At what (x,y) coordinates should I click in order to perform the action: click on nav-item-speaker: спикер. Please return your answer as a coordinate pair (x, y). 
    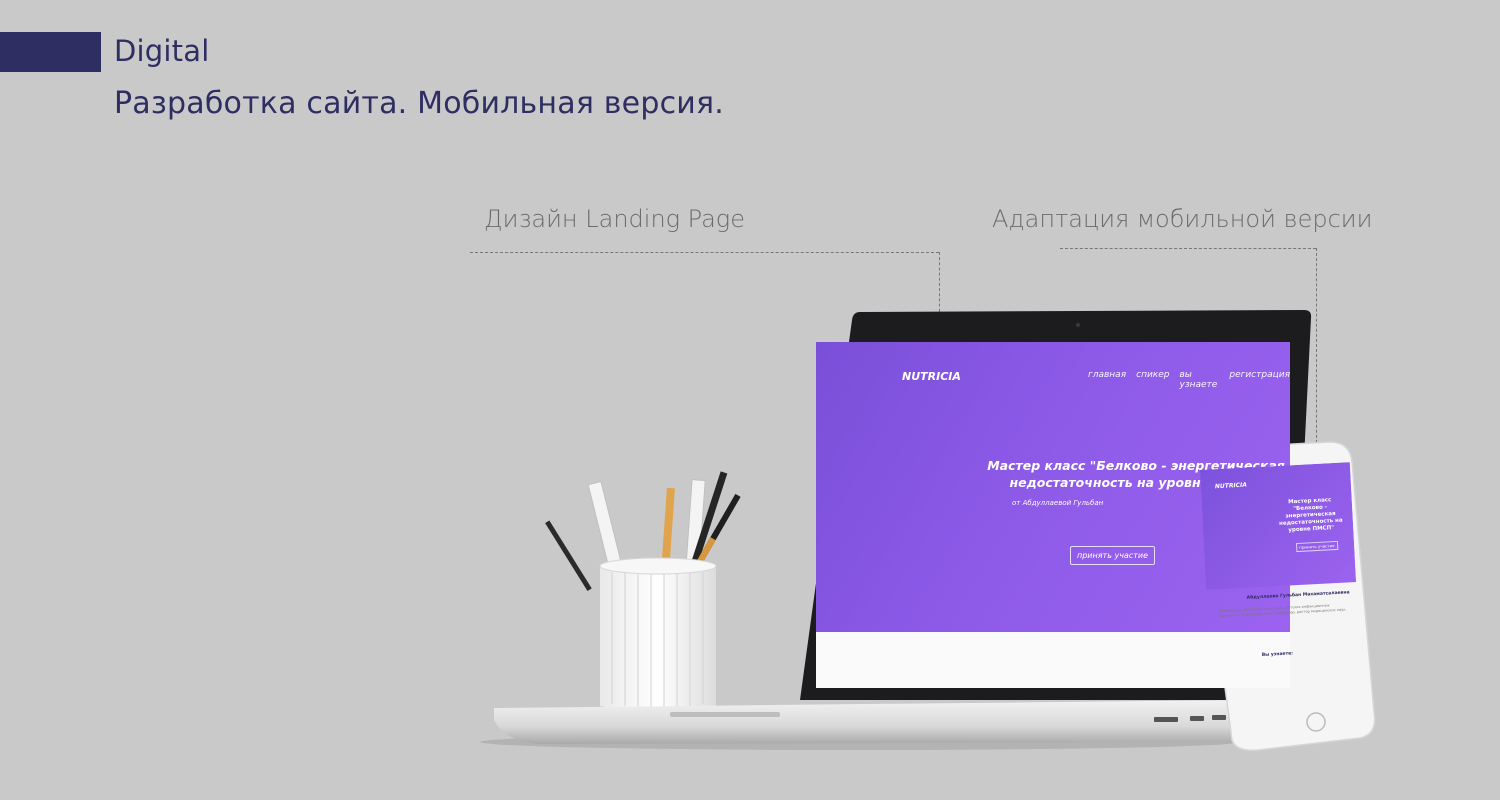
    Looking at the image, I should click on (1152, 380).